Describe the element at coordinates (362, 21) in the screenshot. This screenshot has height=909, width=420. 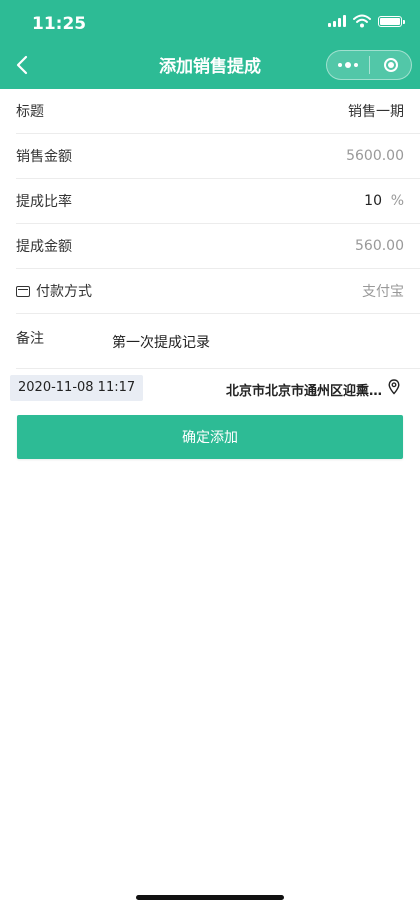
I see `wifi-icon` at that location.